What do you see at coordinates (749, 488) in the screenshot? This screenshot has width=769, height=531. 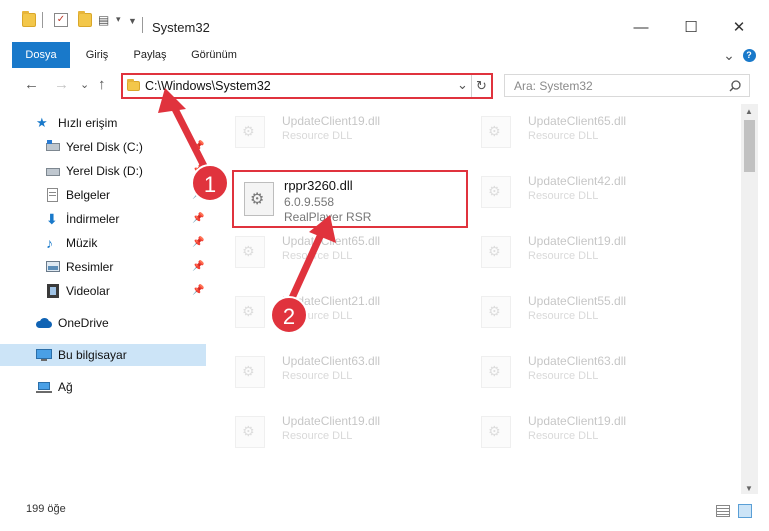 I see `scroll-down-icon: ▼` at bounding box center [749, 488].